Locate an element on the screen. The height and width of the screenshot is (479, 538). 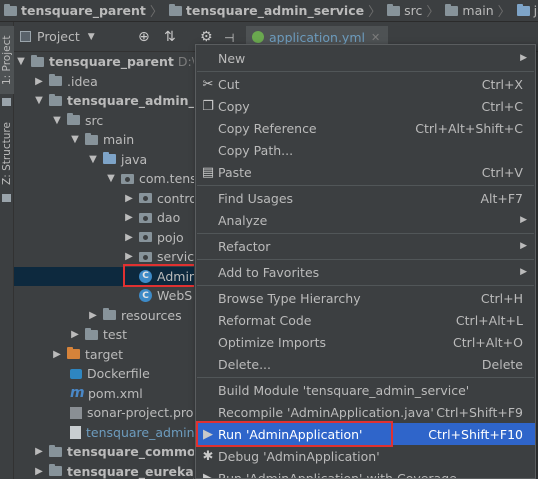
tree-item: ▶ pojo is located at coordinates (104, 238).